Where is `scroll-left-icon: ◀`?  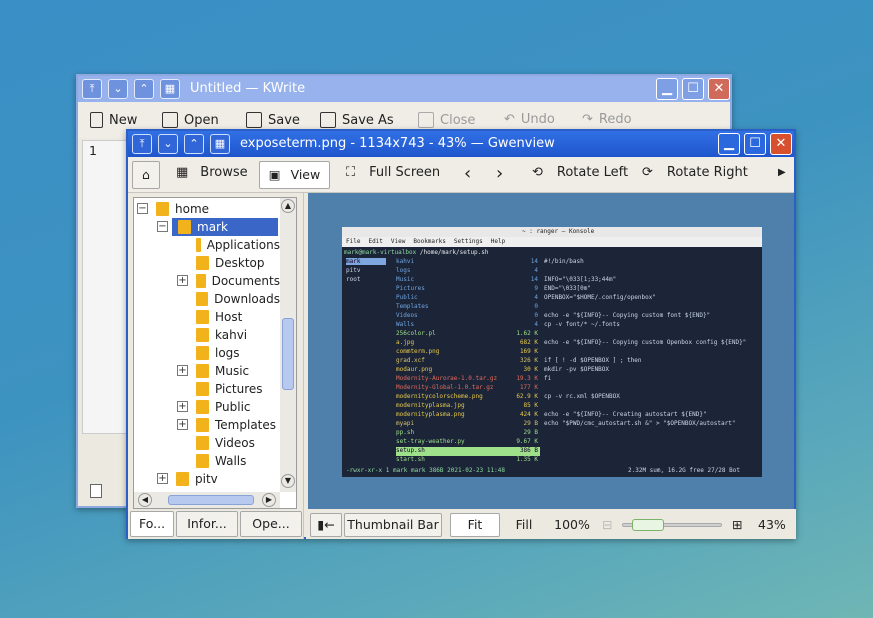 scroll-left-icon: ◀ is located at coordinates (145, 500).